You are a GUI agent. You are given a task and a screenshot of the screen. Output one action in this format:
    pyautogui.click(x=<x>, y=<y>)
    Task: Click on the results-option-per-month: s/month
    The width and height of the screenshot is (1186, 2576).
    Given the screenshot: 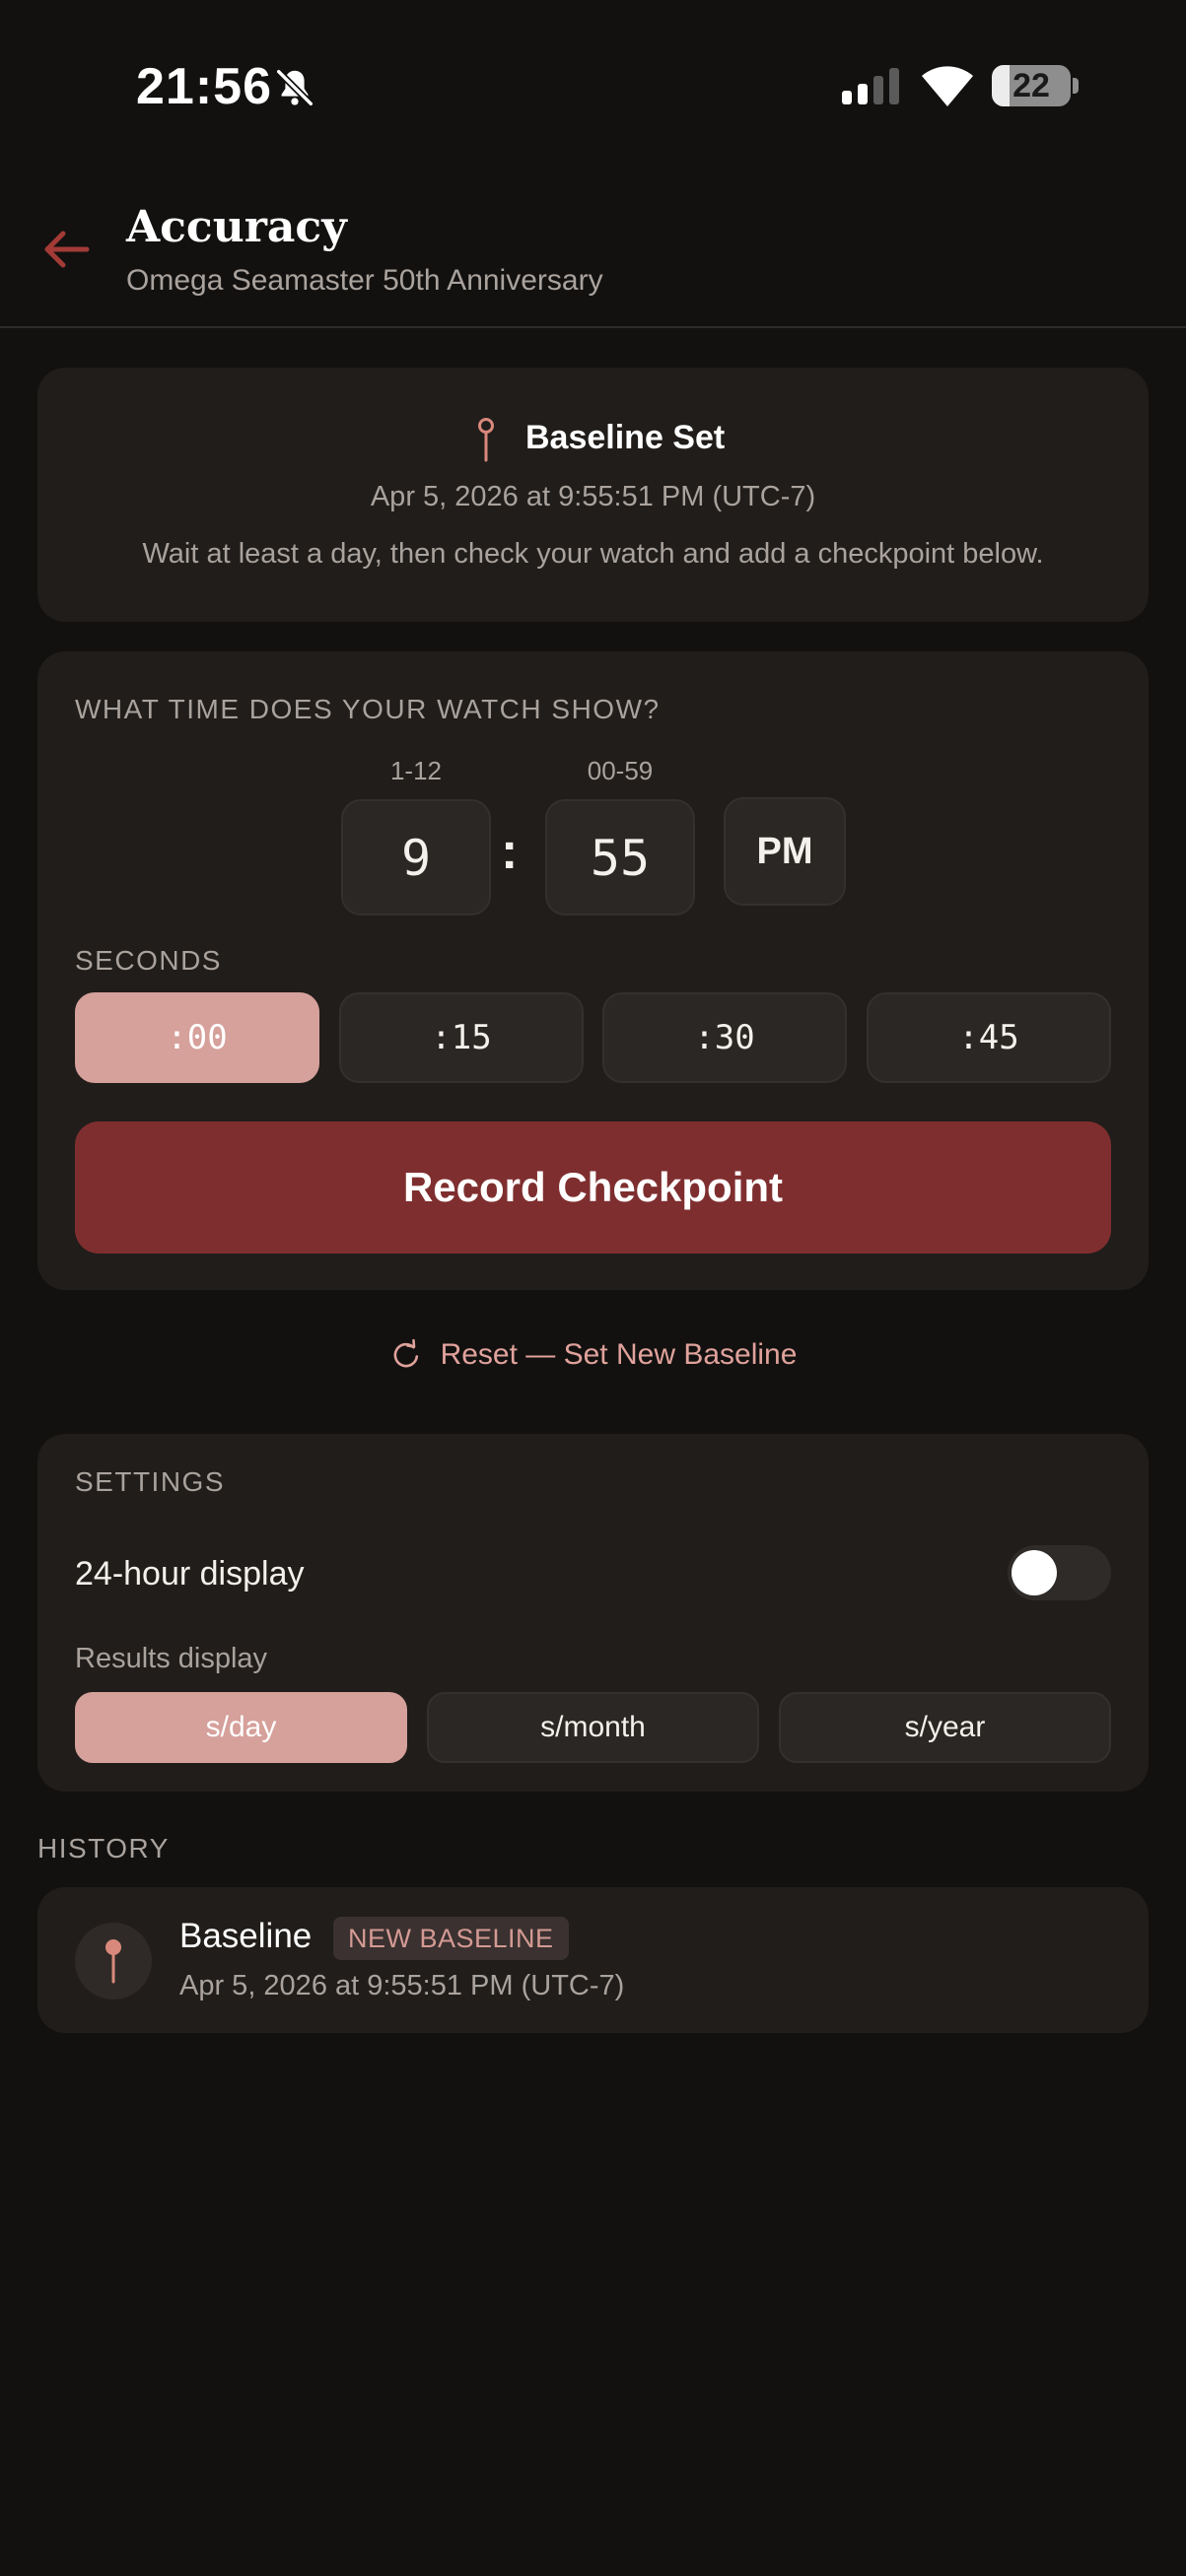 What is the action you would take?
    pyautogui.click(x=593, y=1727)
    